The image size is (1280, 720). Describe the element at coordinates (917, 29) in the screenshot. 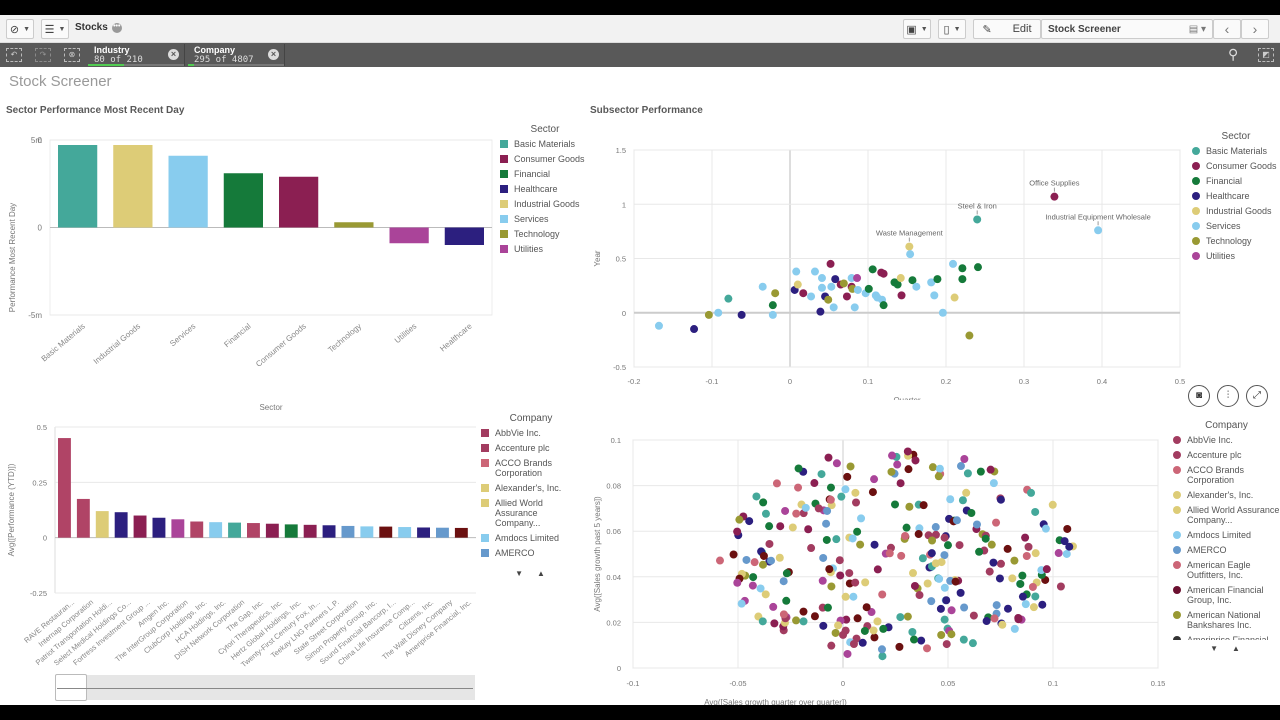

I see `story-button: ▣ ▼` at that location.